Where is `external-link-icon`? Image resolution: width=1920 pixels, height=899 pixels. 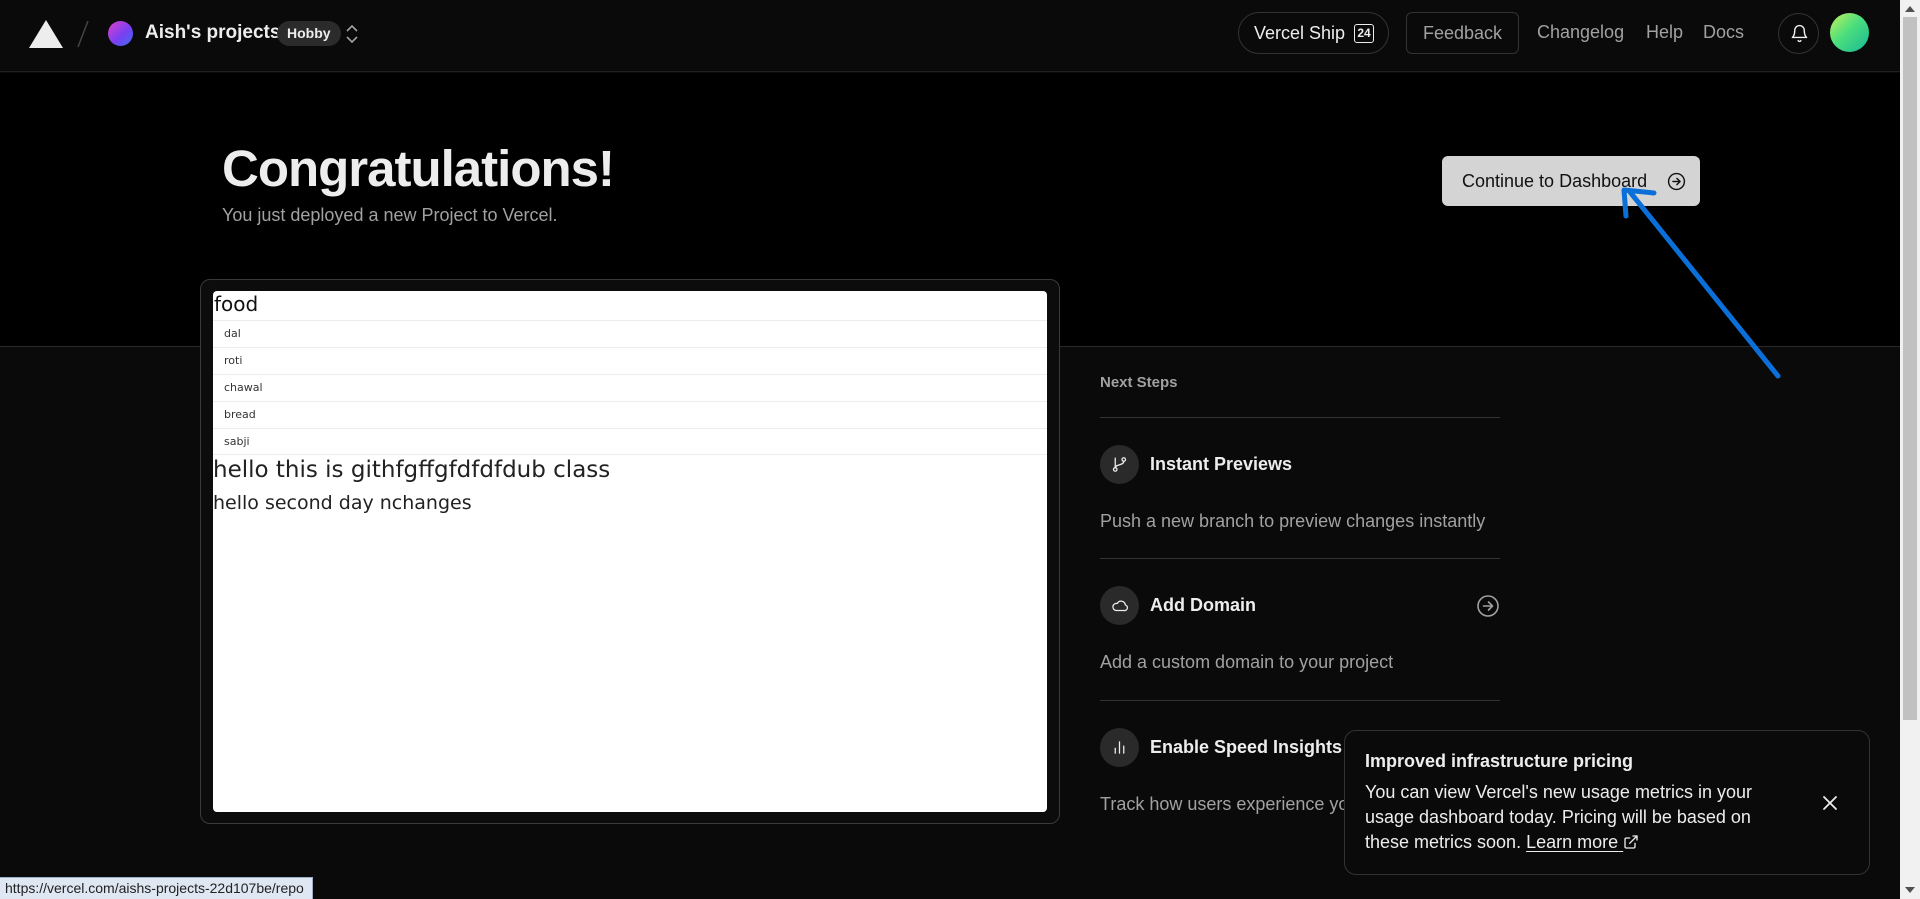 external-link-icon is located at coordinates (1631, 842).